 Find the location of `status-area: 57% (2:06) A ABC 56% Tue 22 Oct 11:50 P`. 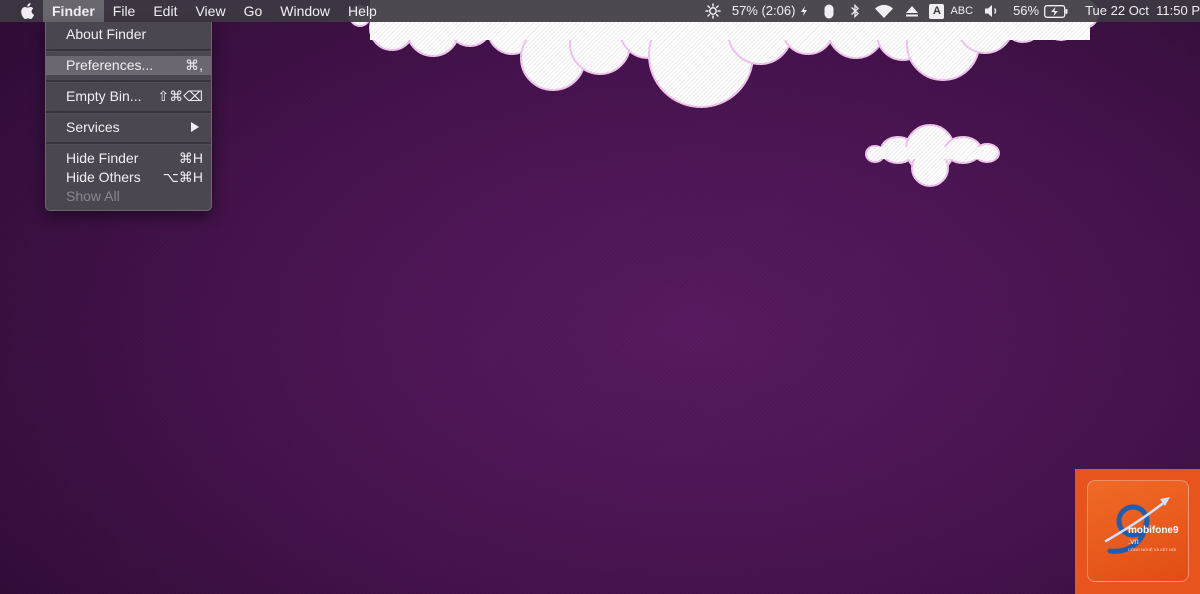

status-area: 57% (2:06) A ABC 56% Tue 22 Oct 11:50 P is located at coordinates (952, 11).